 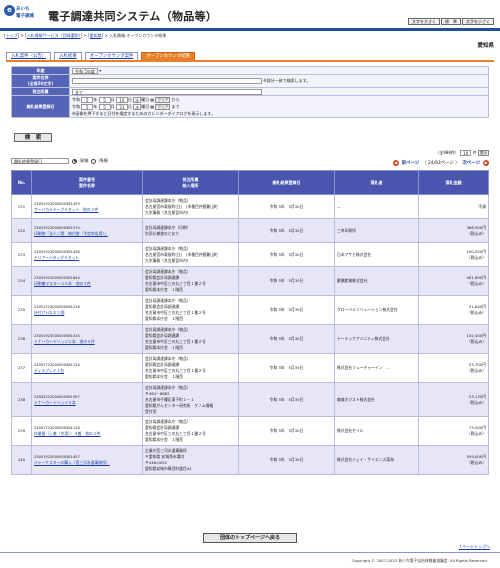 I want to click on show-button: 表示, so click(x=483, y=153).